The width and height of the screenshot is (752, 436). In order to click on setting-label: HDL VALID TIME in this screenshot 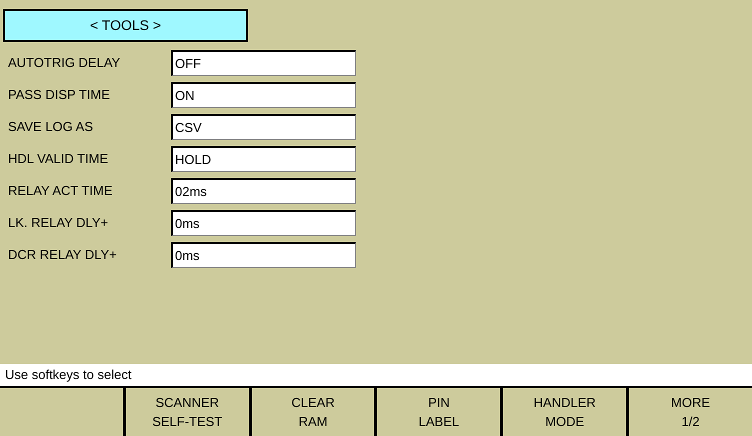, I will do `click(59, 159)`.